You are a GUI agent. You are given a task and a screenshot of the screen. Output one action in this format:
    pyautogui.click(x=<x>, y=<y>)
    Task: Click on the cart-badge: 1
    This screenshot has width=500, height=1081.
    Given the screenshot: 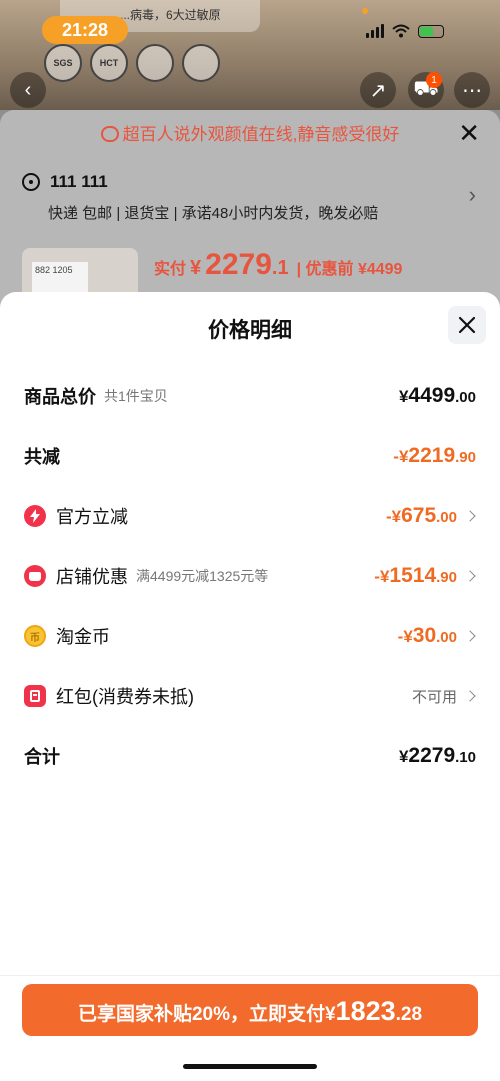 What is the action you would take?
    pyautogui.click(x=434, y=80)
    